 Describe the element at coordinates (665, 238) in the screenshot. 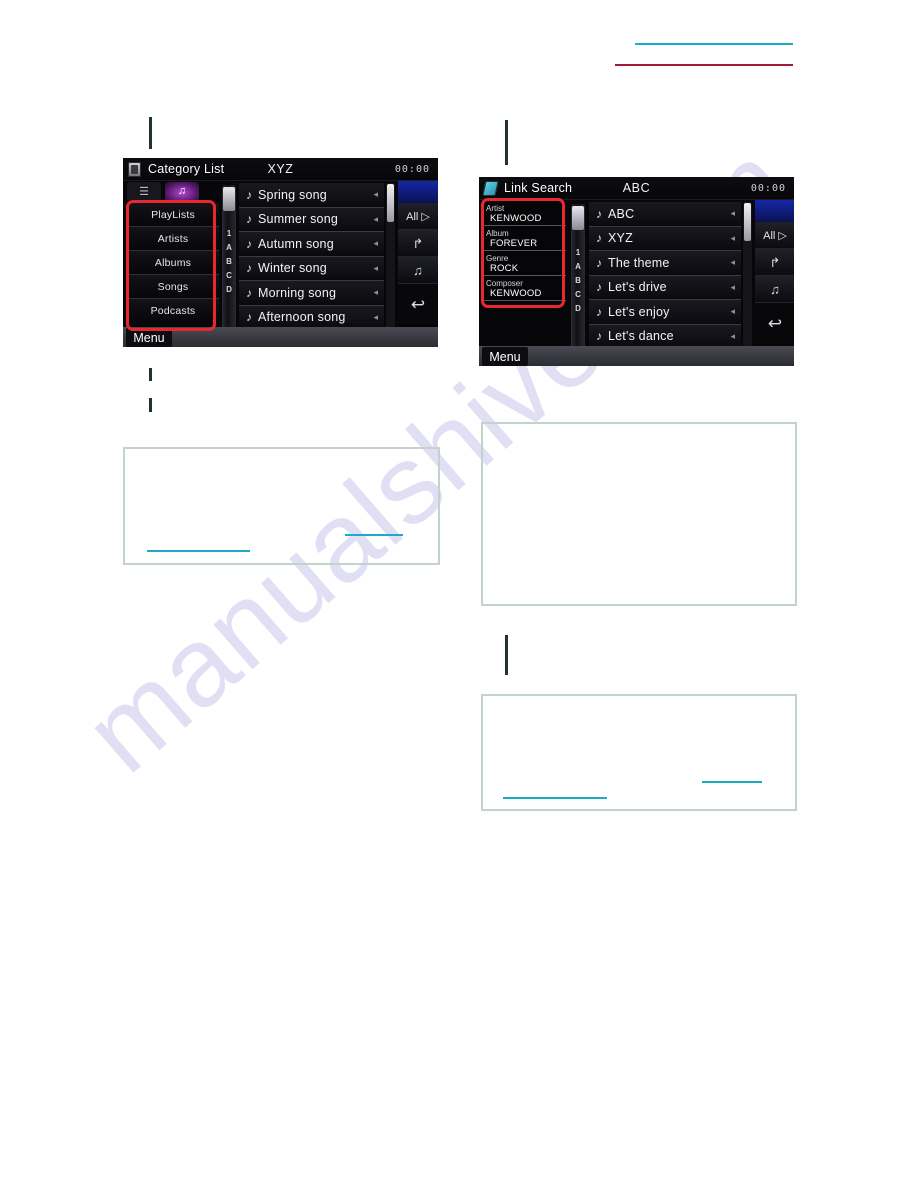

I see `song-row: ♪ XYZ ◂` at that location.